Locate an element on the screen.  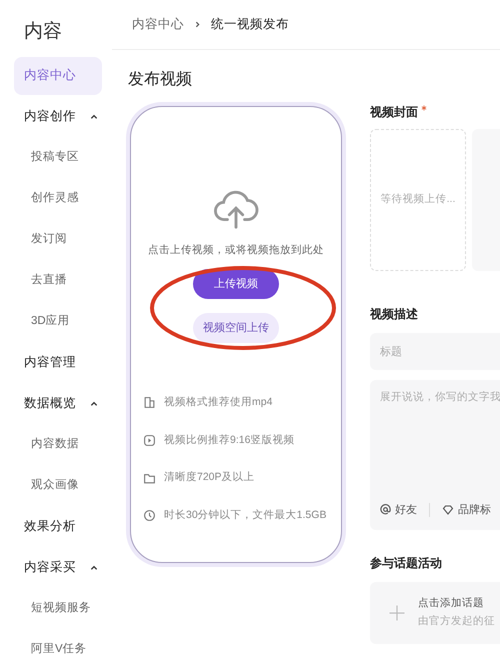
section-label: 参与话题活动 is located at coordinates (406, 563).